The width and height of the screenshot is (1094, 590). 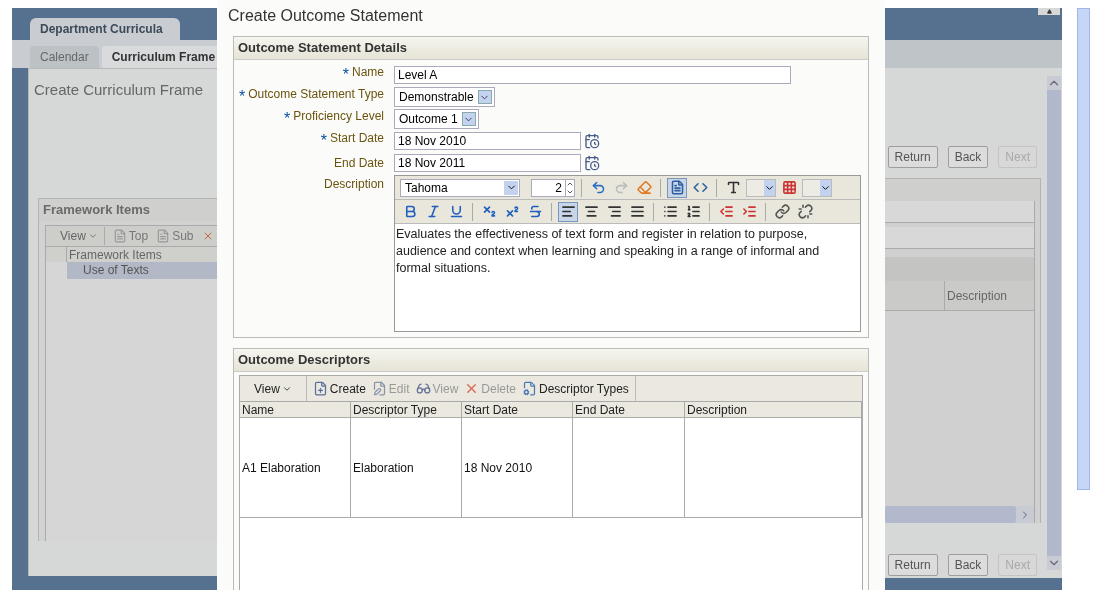 What do you see at coordinates (805, 211) in the screenshot?
I see `unlink-icon` at bounding box center [805, 211].